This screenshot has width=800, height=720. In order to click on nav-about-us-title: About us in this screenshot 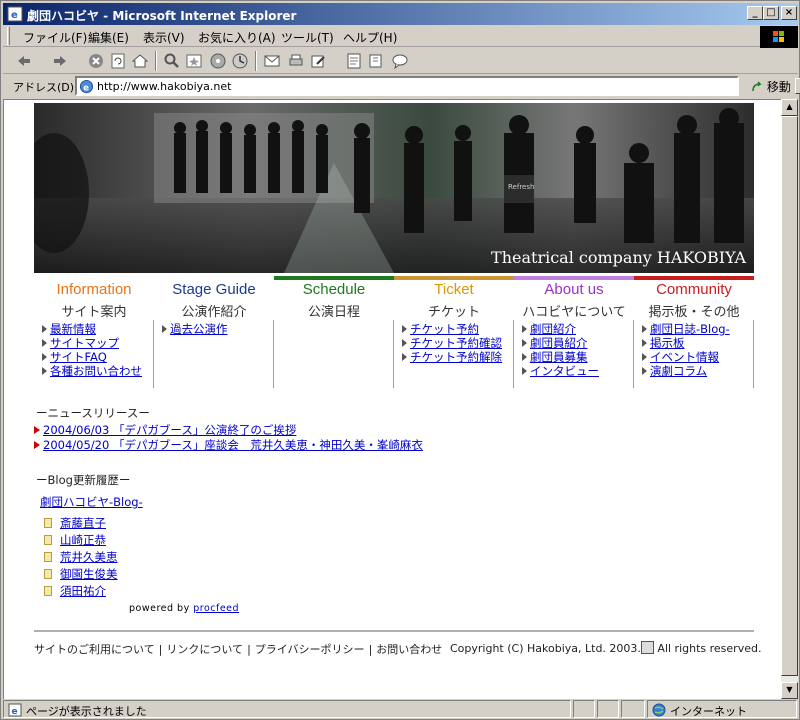, I will do `click(574, 289)`.